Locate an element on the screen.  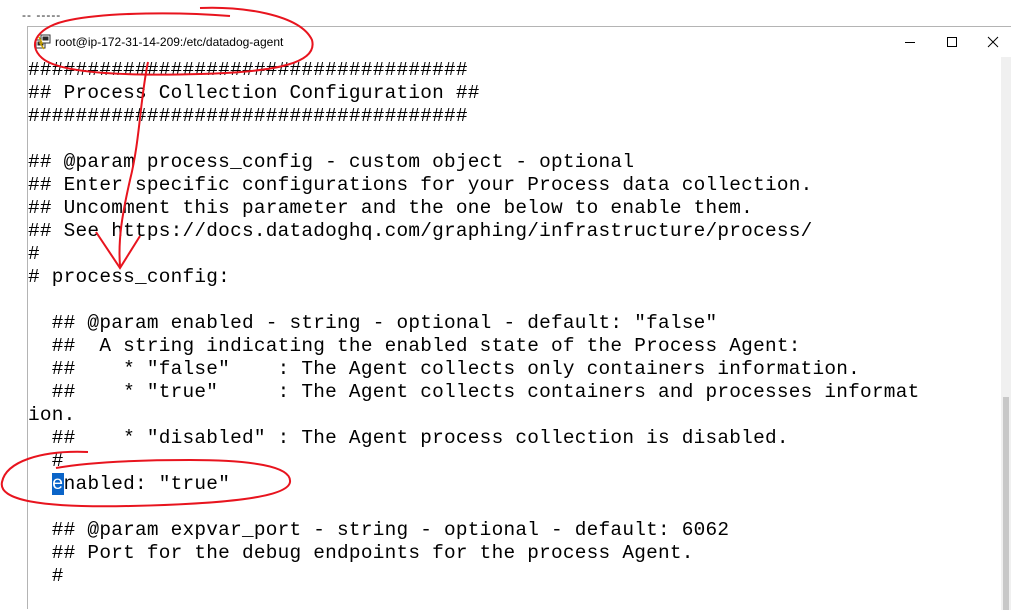
enabled-value-text: nabled: "true" is located at coordinates (147, 484).